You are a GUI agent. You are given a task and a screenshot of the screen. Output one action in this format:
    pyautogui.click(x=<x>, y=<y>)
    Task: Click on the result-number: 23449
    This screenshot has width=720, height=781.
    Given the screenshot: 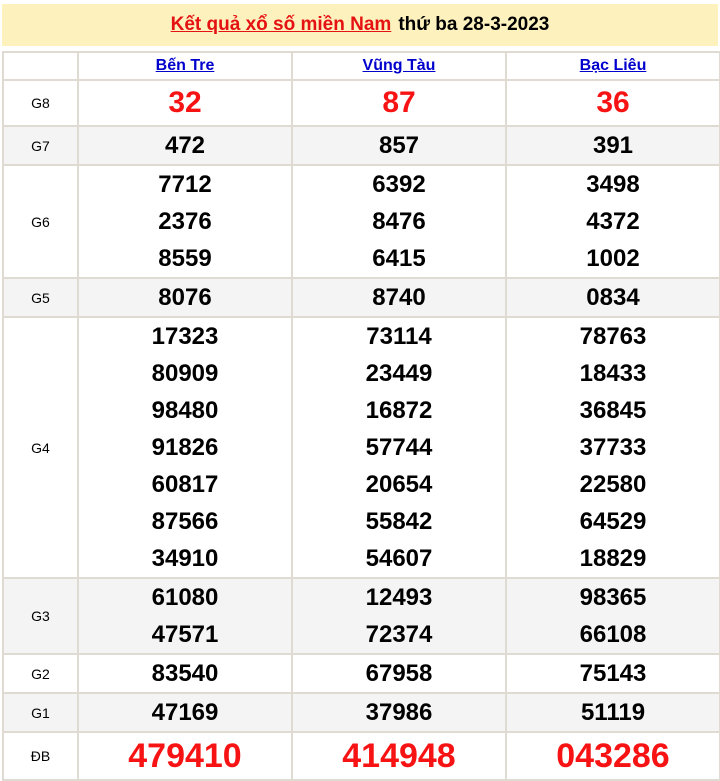 What is the action you would take?
    pyautogui.click(x=399, y=373)
    